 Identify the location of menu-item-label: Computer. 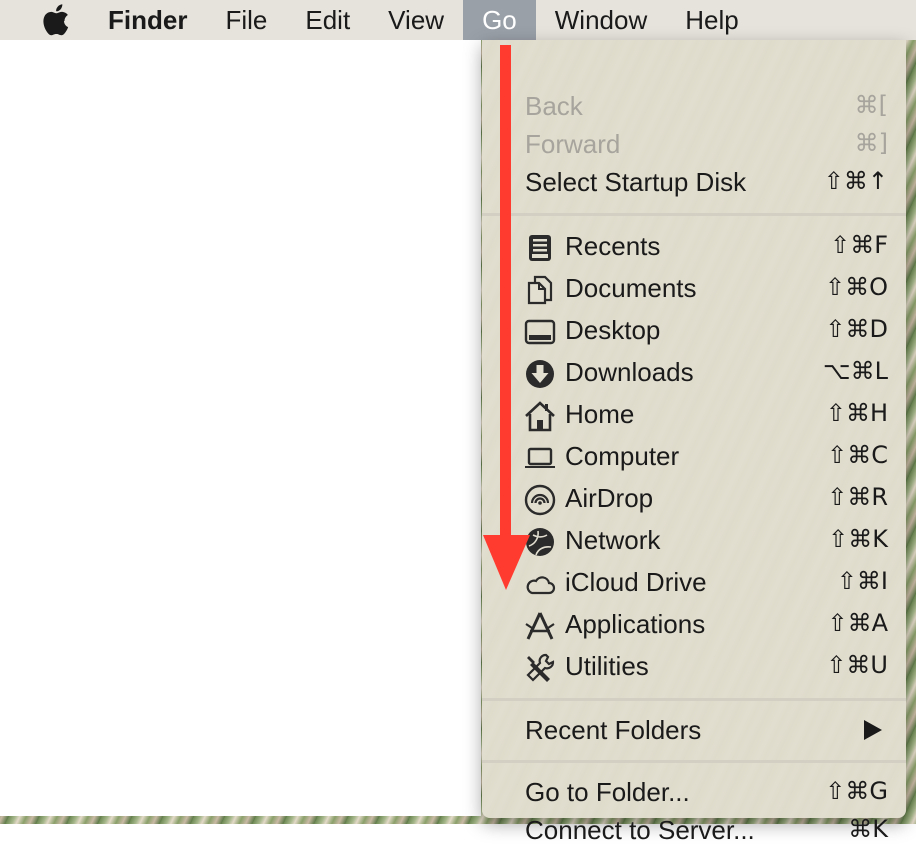
(622, 456).